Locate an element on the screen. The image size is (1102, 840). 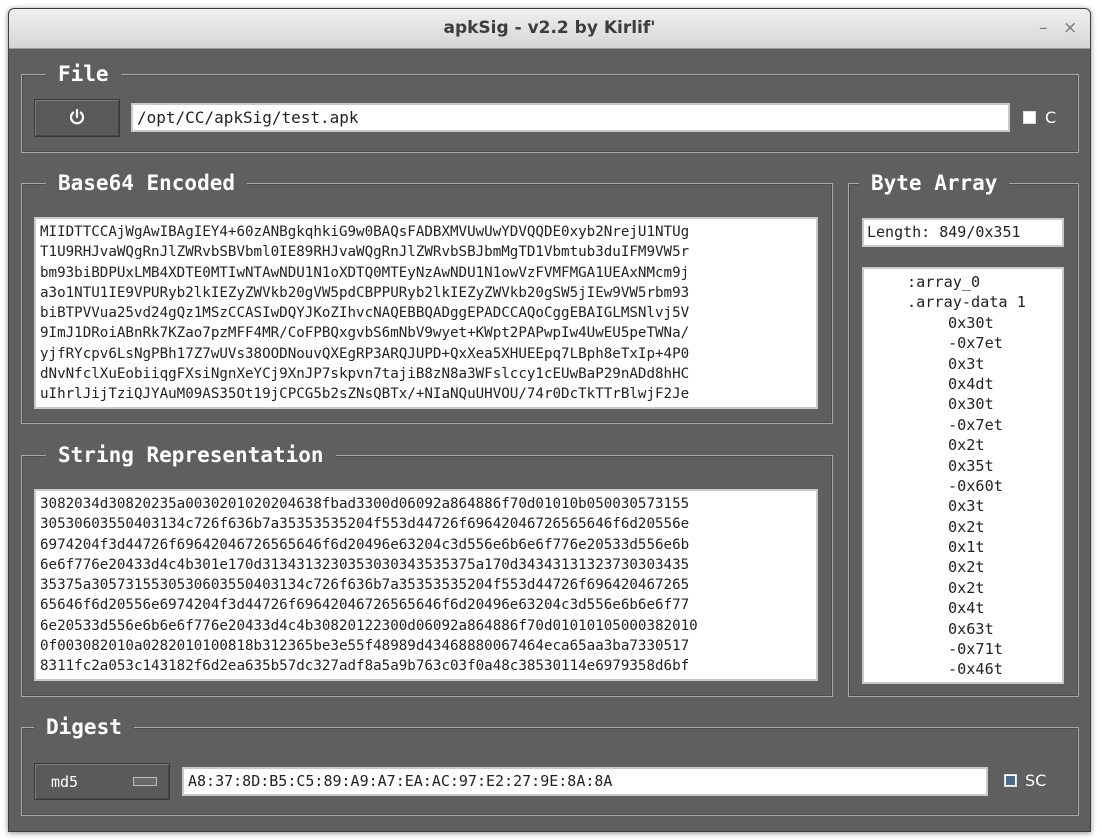
file-path-input: /opt/CC/apkSig/test.apk is located at coordinates (570, 117).